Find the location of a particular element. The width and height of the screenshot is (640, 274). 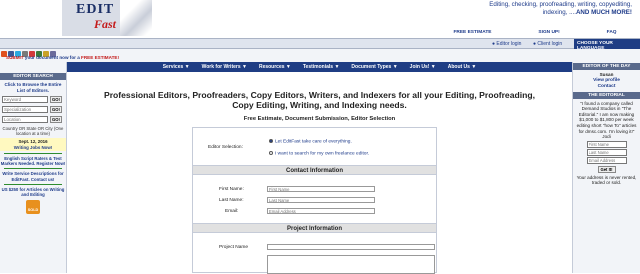

nav-testimonials: Testimonials ▼ is located at coordinates (321, 68).